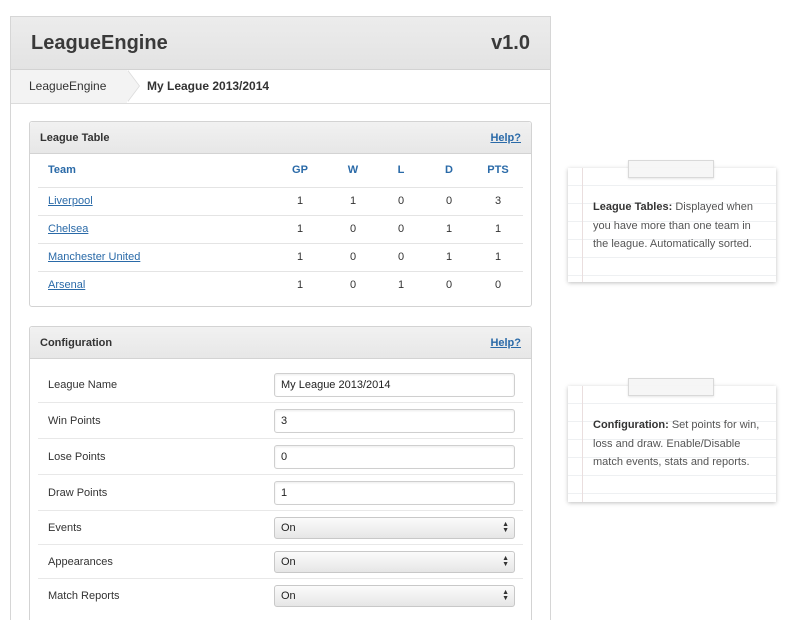 This screenshot has width=791, height=620. What do you see at coordinates (401, 285) in the screenshot?
I see `cell-l: 1` at bounding box center [401, 285].